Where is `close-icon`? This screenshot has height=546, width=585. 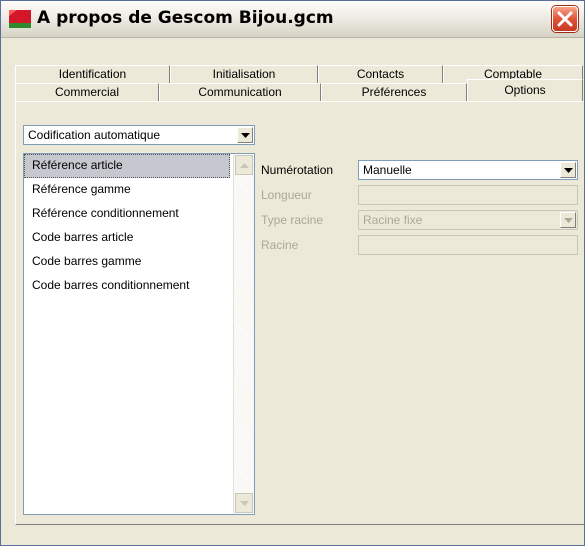 close-icon is located at coordinates (565, 19).